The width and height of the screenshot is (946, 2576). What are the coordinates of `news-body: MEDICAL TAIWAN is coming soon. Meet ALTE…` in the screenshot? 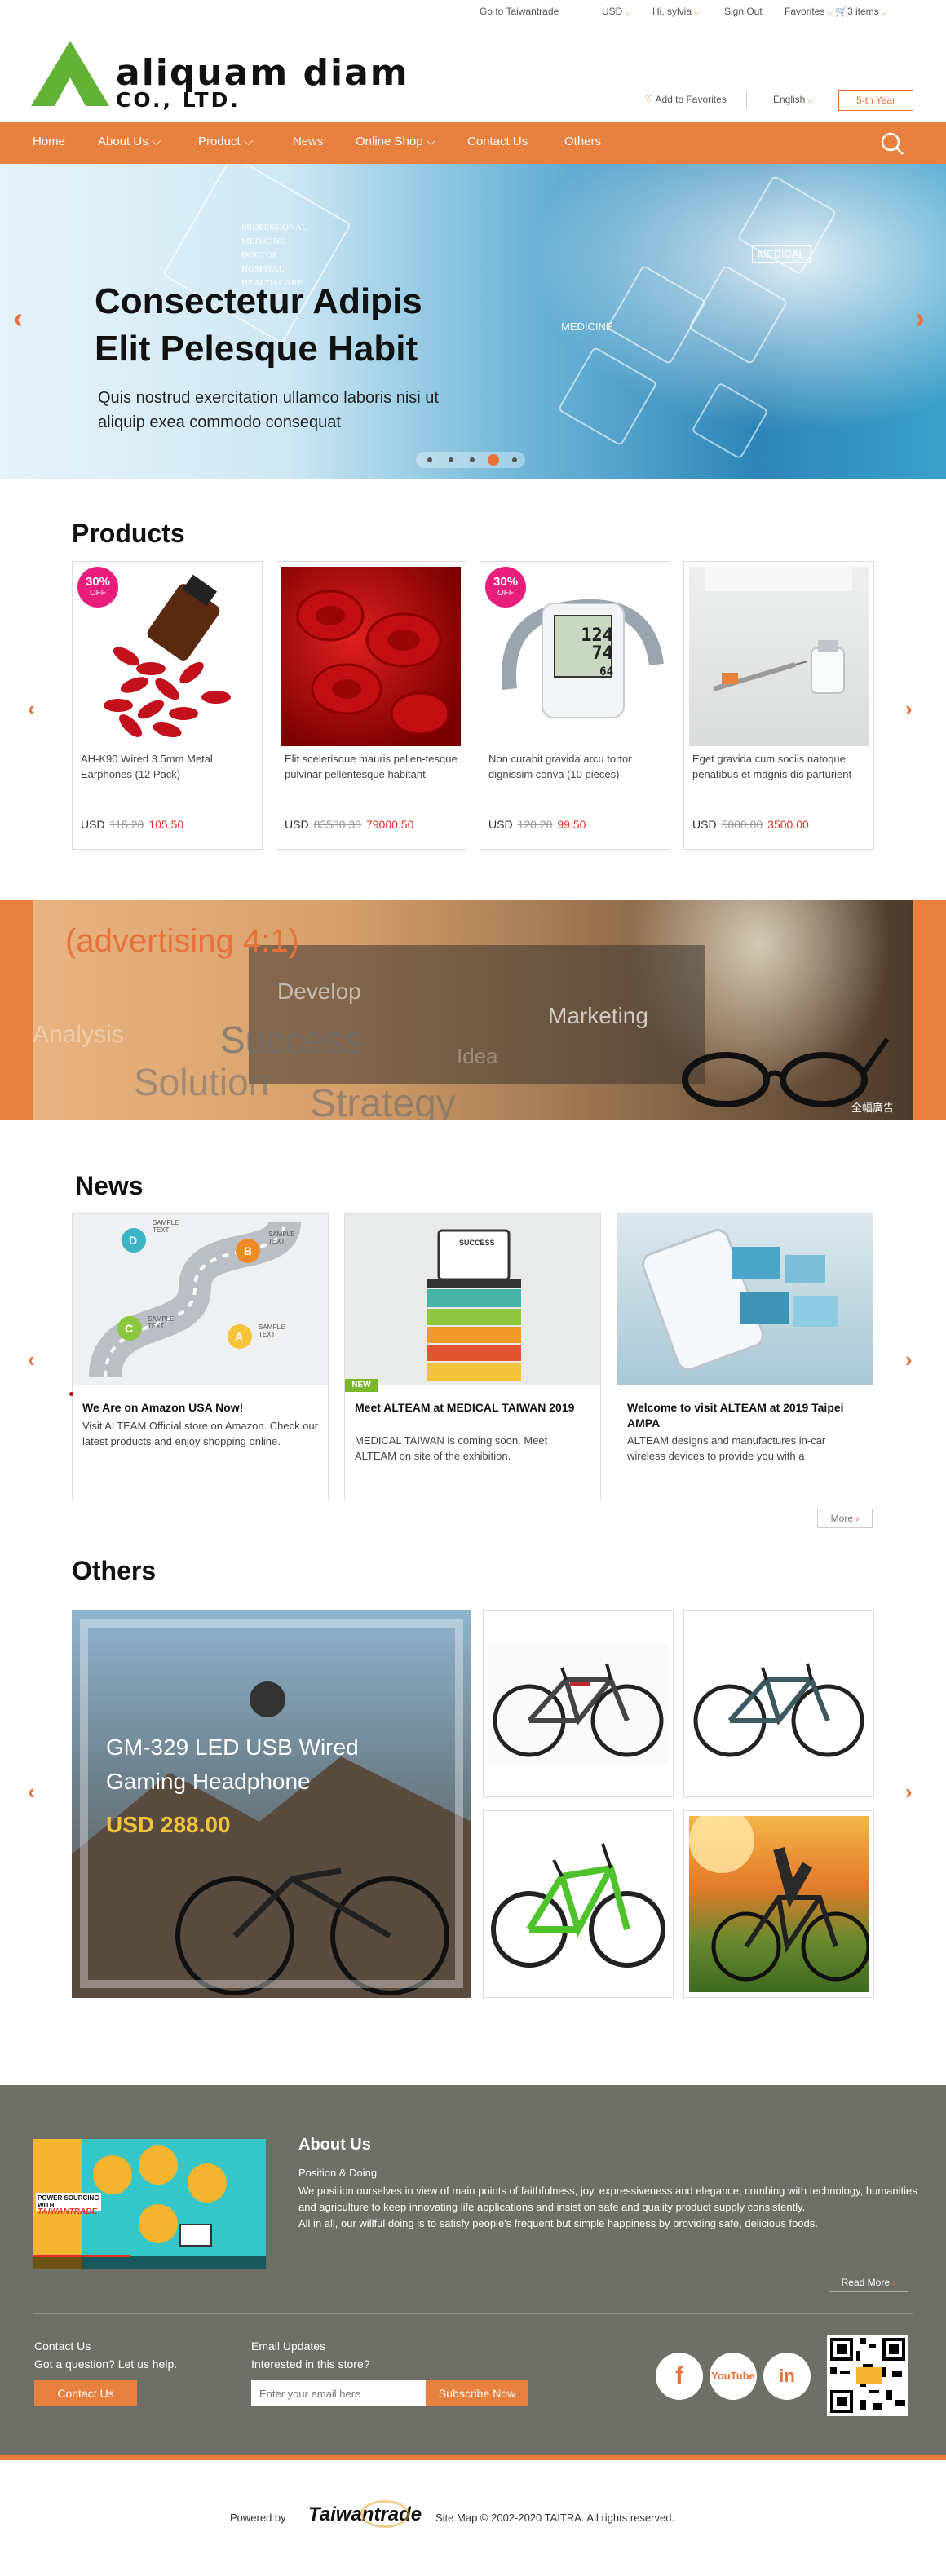 It's located at (451, 1448).